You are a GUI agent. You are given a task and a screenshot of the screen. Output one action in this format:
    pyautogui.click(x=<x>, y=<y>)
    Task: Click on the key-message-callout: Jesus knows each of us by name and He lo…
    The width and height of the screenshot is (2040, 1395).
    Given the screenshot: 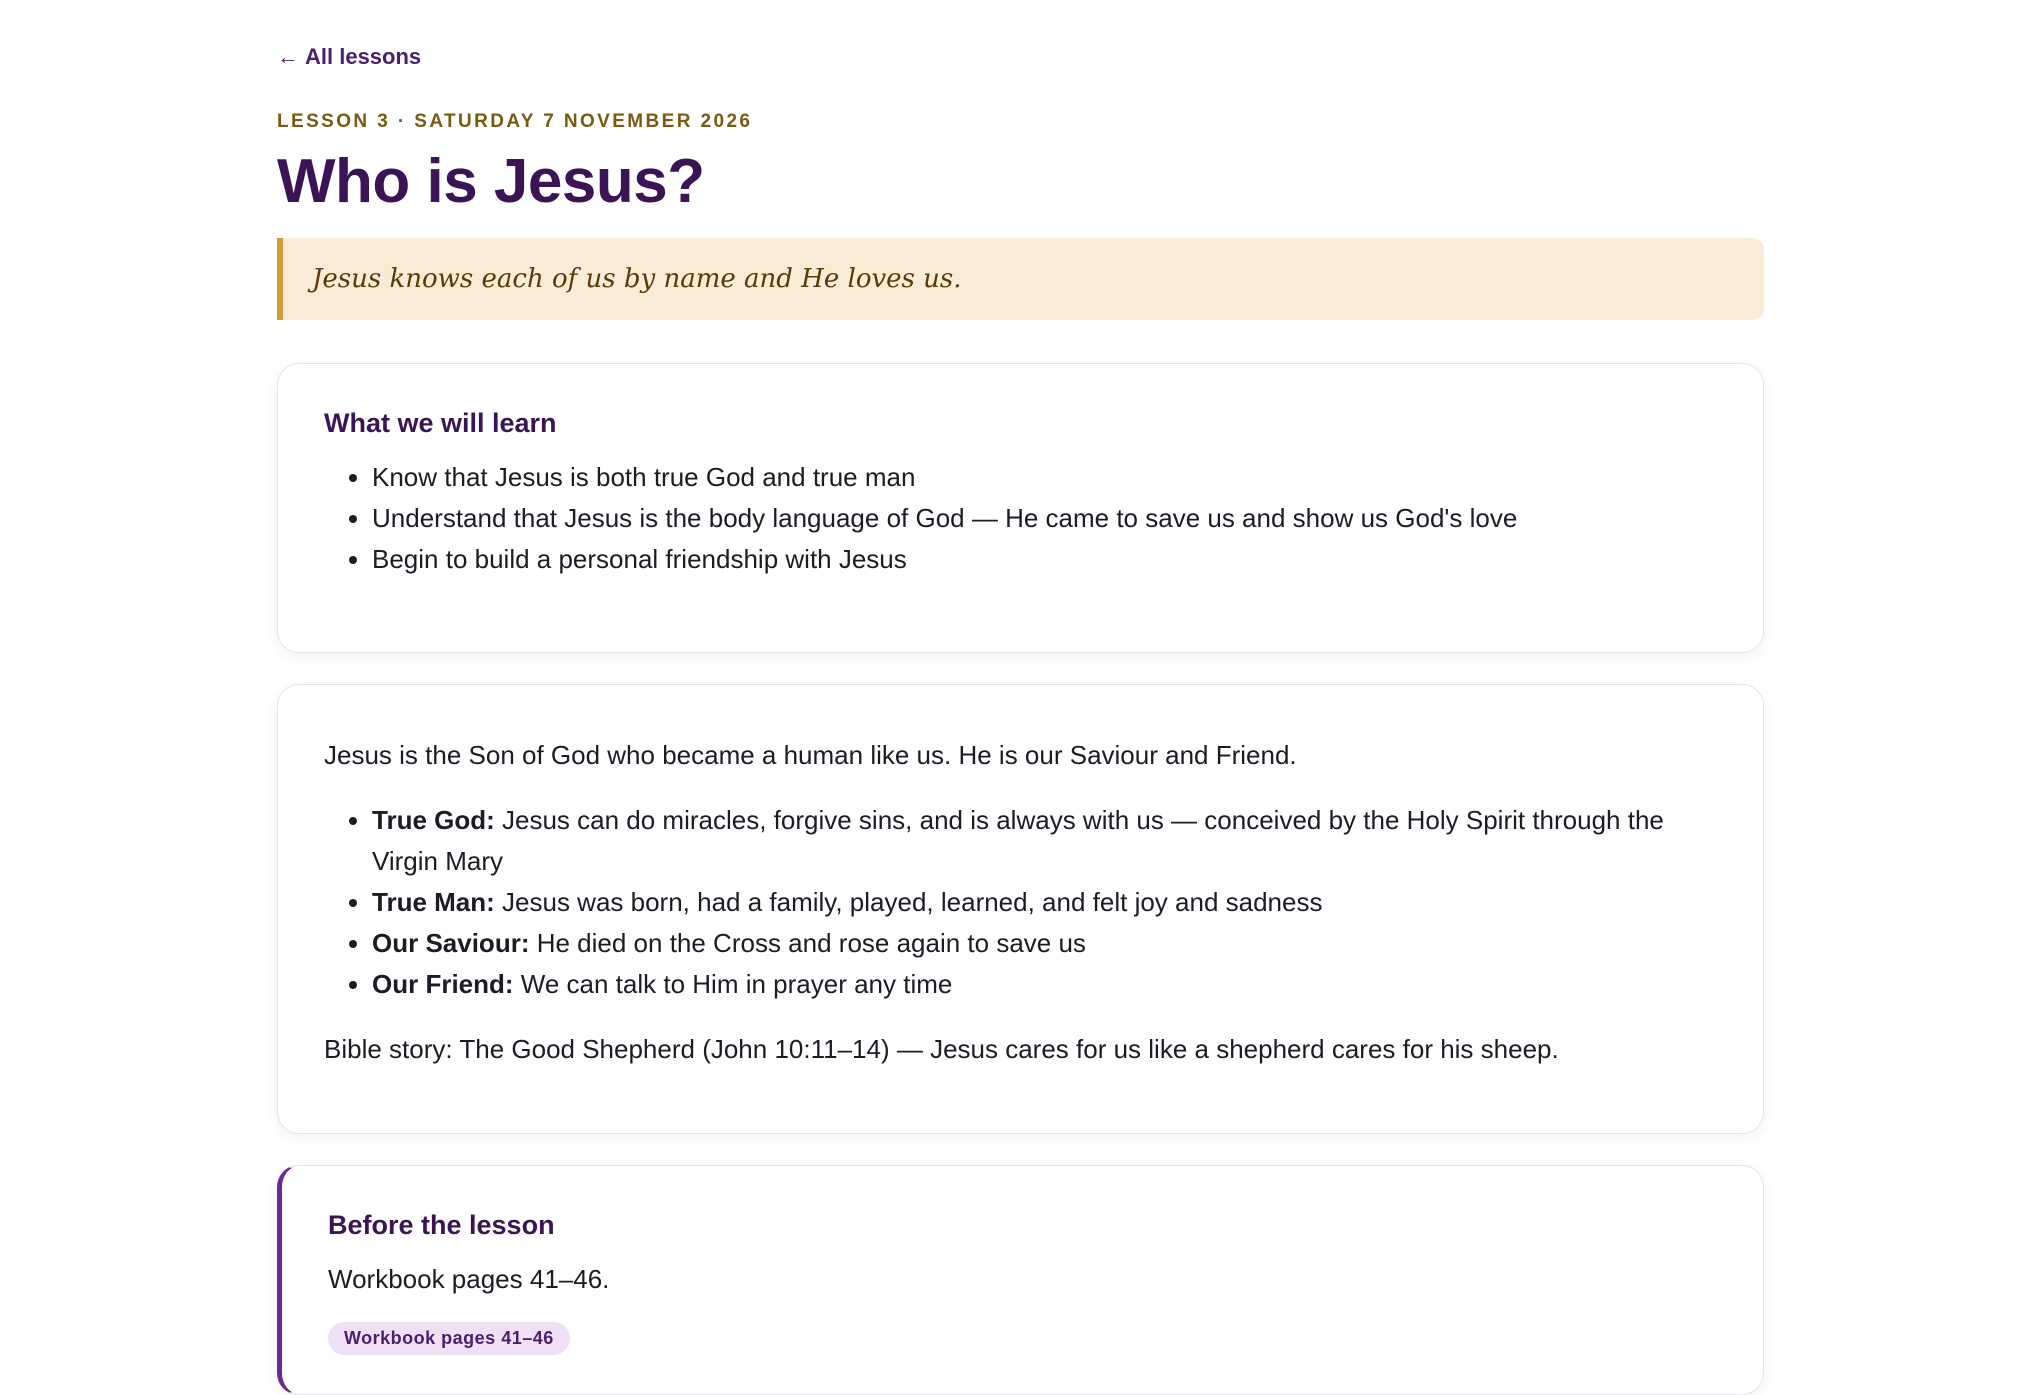 What is the action you would take?
    pyautogui.click(x=1020, y=279)
    